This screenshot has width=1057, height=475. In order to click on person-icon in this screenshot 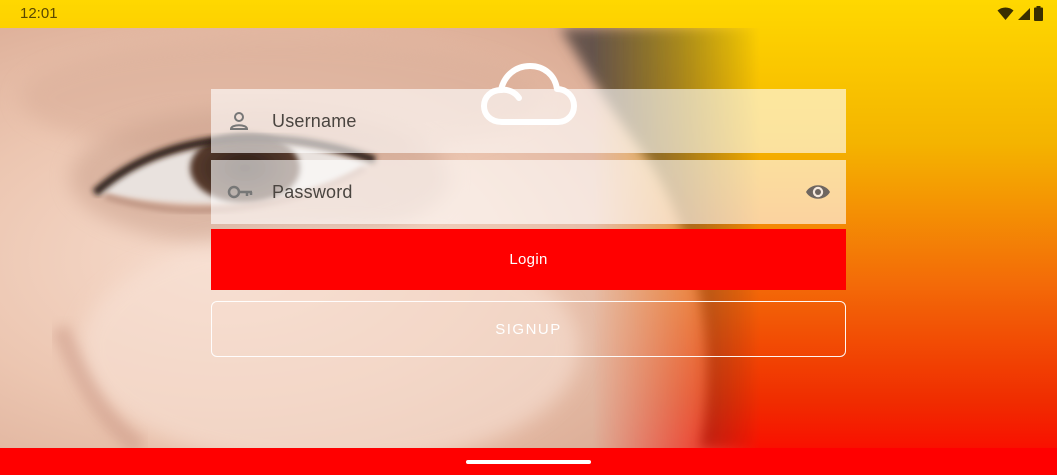, I will do `click(239, 121)`.